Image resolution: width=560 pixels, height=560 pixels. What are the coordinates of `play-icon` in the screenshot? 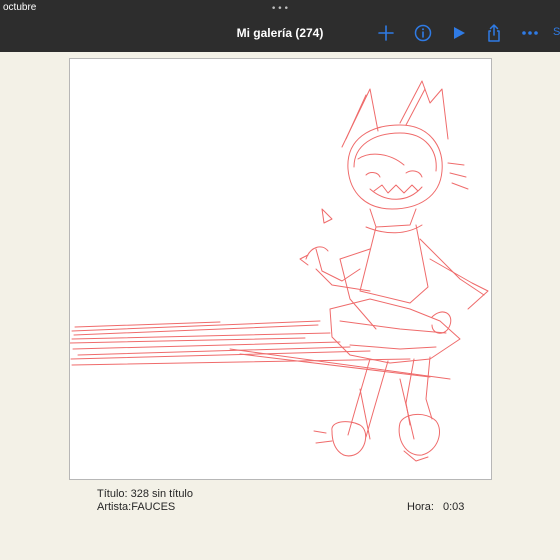 It's located at (459, 33).